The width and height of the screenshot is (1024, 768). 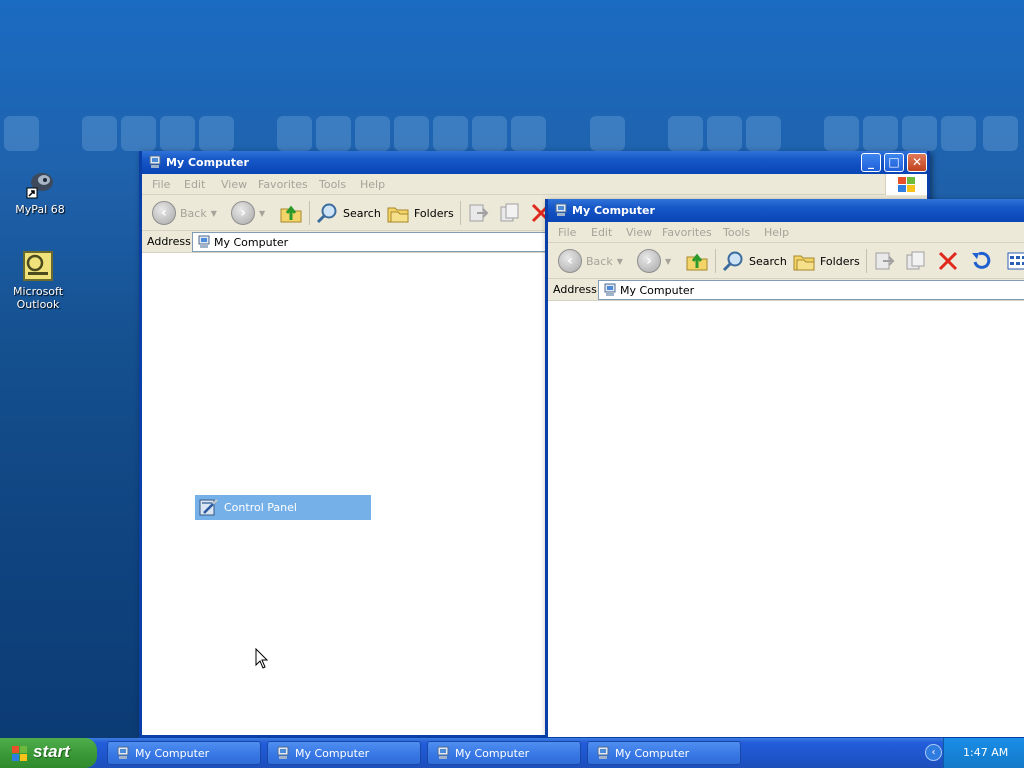 What do you see at coordinates (19, 753) in the screenshot?
I see `windows-flag-icon` at bounding box center [19, 753].